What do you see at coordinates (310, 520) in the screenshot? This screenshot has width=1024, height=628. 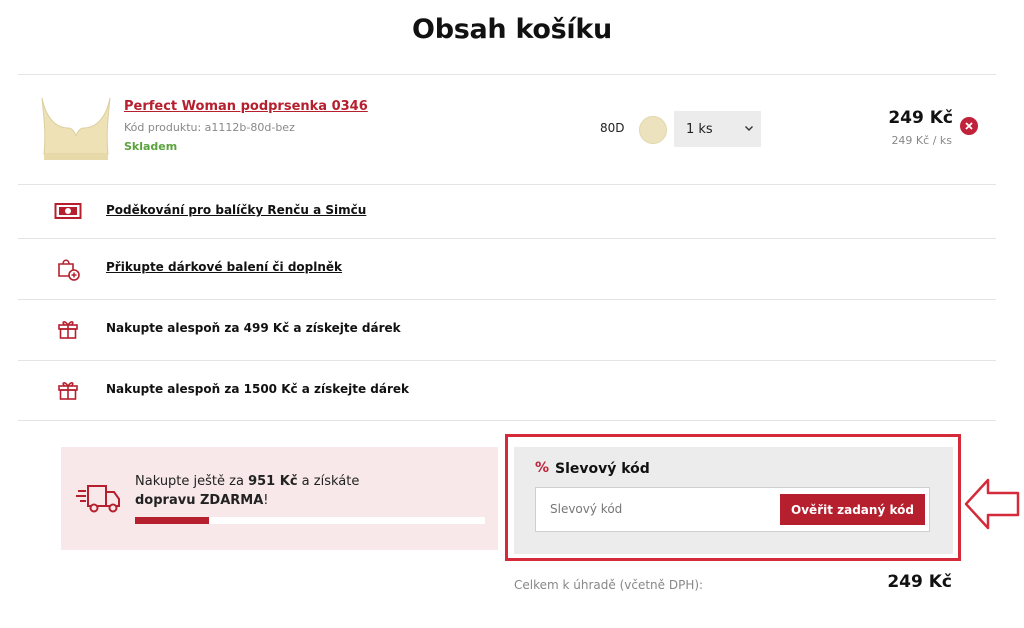 I see `shipping-progress-bar` at bounding box center [310, 520].